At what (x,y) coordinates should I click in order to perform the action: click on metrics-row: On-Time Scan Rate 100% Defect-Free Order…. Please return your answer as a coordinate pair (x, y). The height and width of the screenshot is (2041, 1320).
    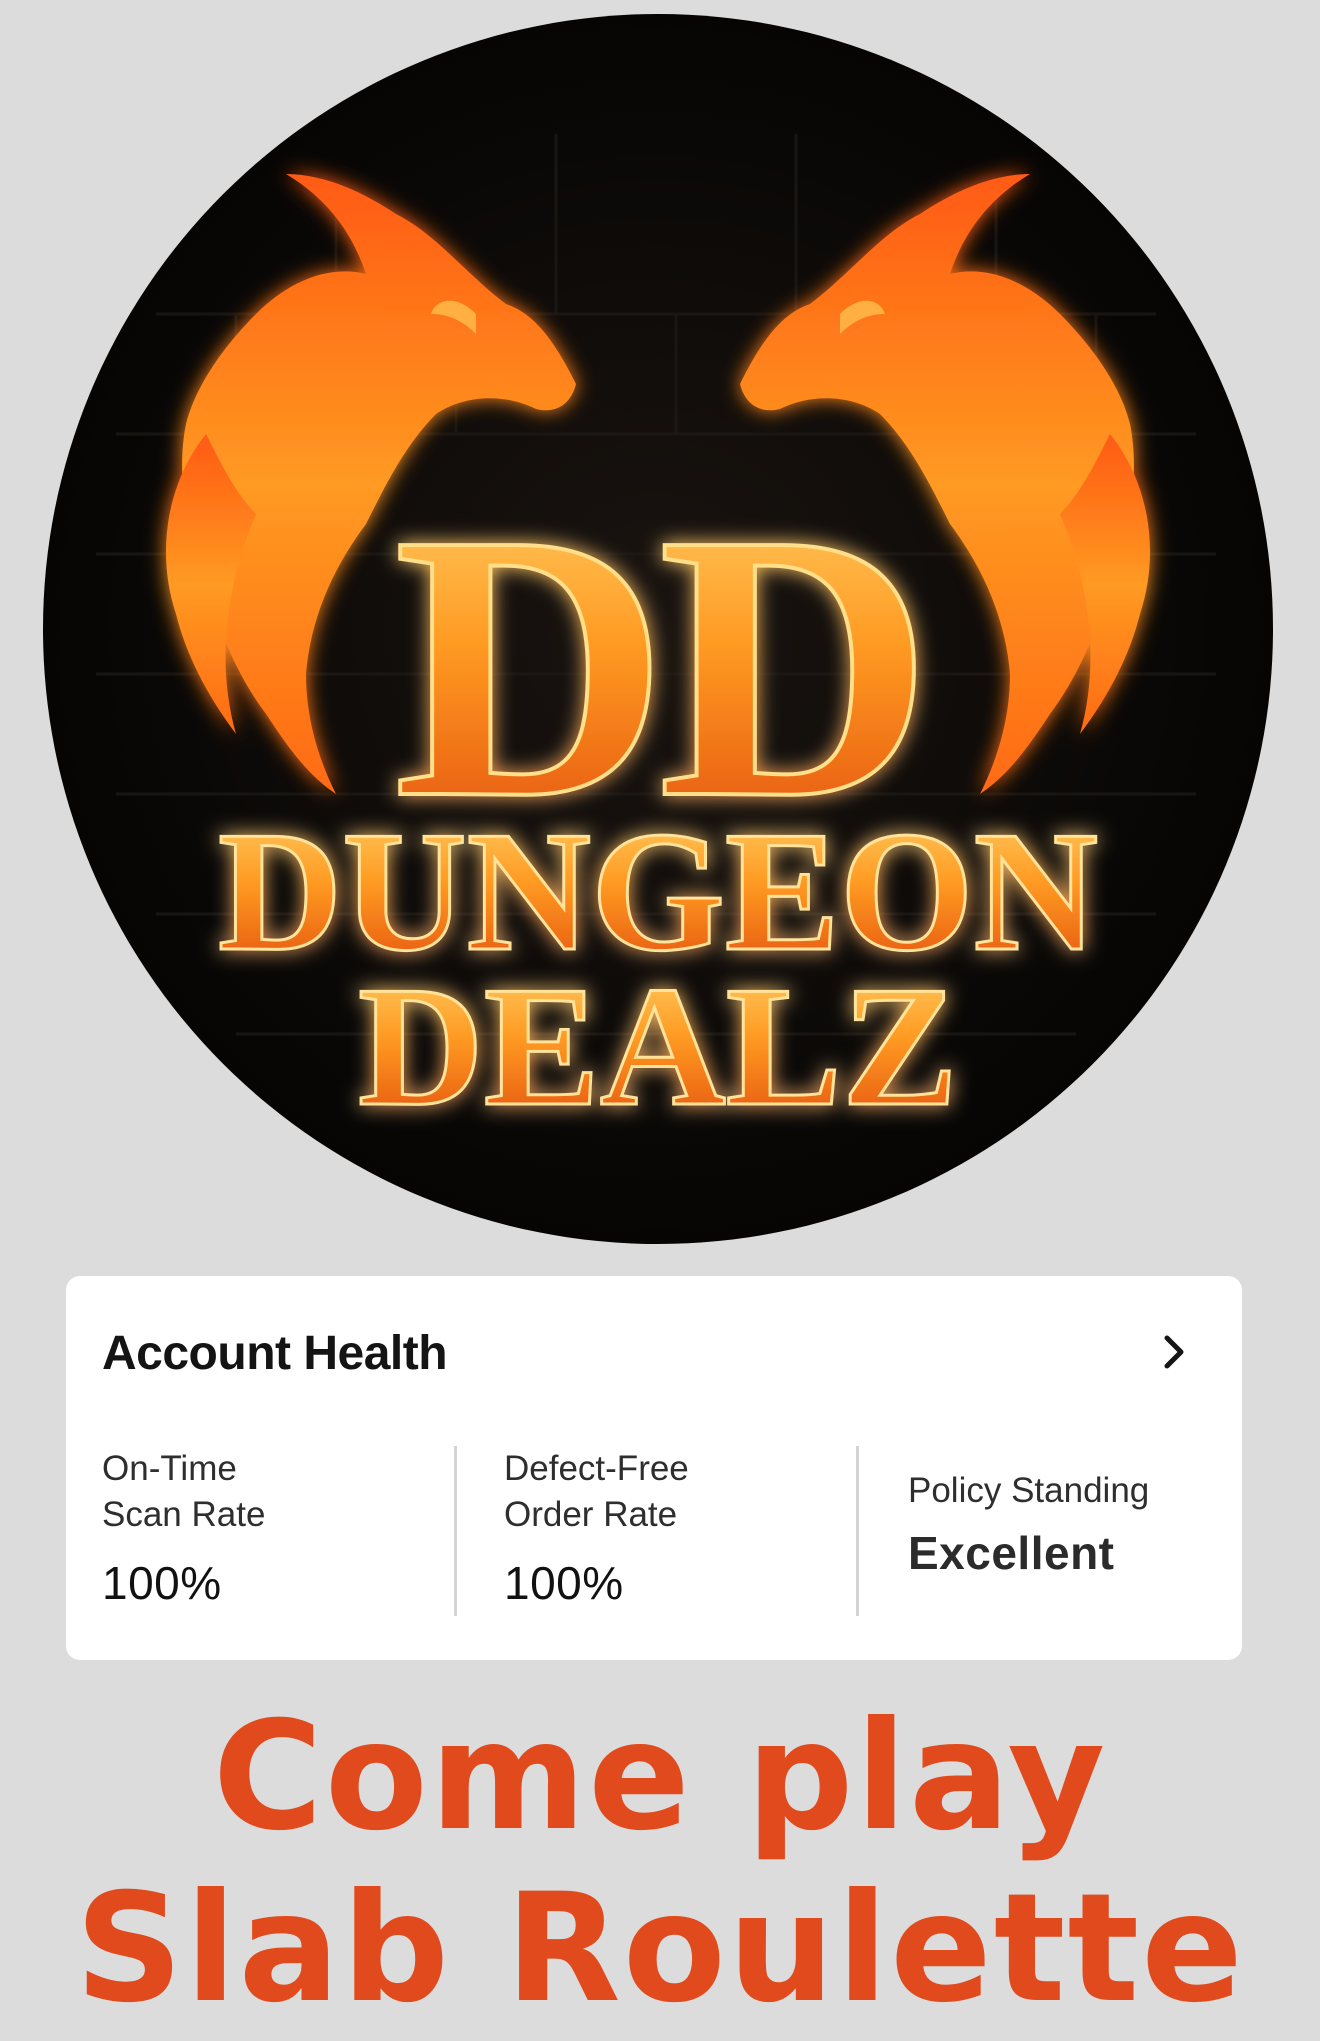
    Looking at the image, I should click on (654, 1531).